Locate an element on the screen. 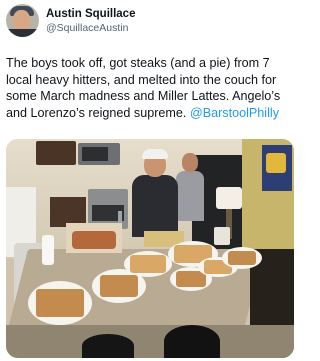  upper-cabinet is located at coordinates (56, 153).